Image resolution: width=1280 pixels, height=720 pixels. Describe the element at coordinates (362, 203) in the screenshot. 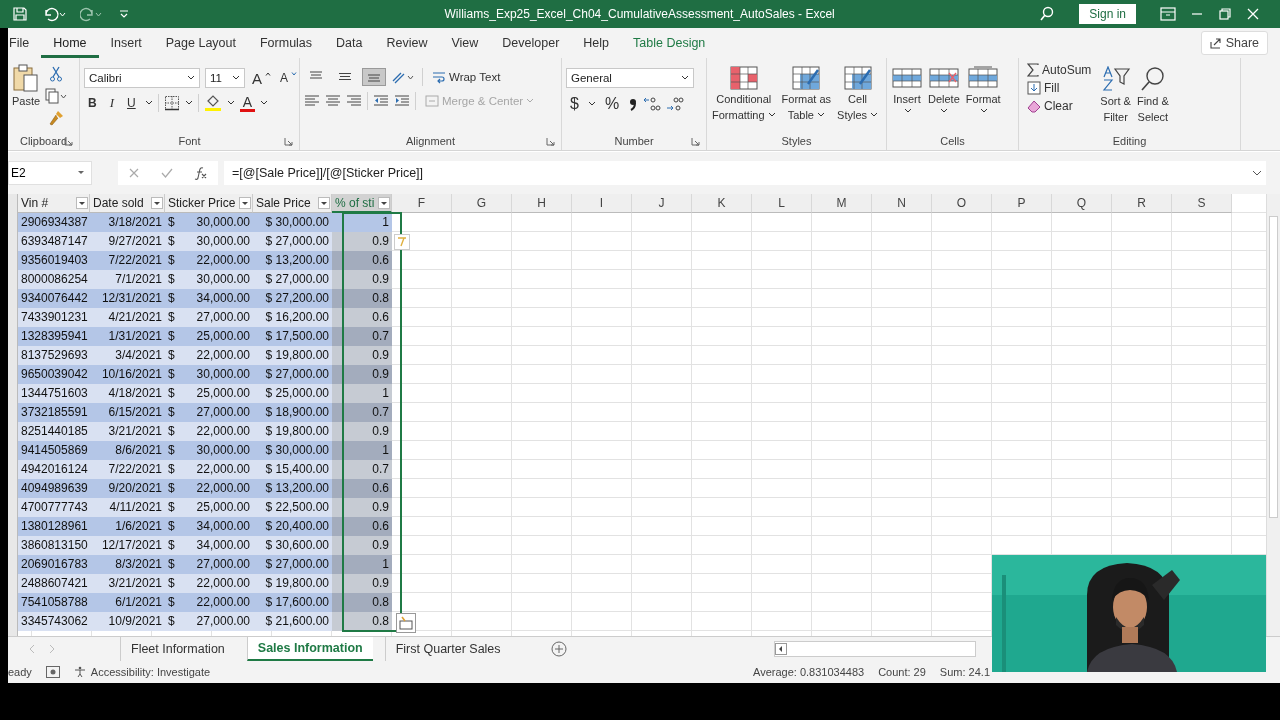

I see `column-header: % of sti` at that location.